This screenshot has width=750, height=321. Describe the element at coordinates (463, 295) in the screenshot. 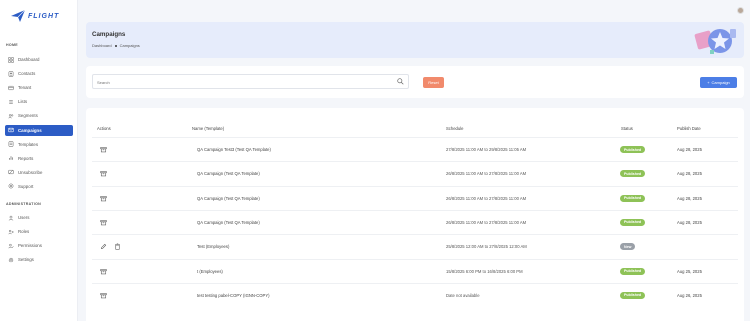

I see `schedule-cell: Date not available` at that location.